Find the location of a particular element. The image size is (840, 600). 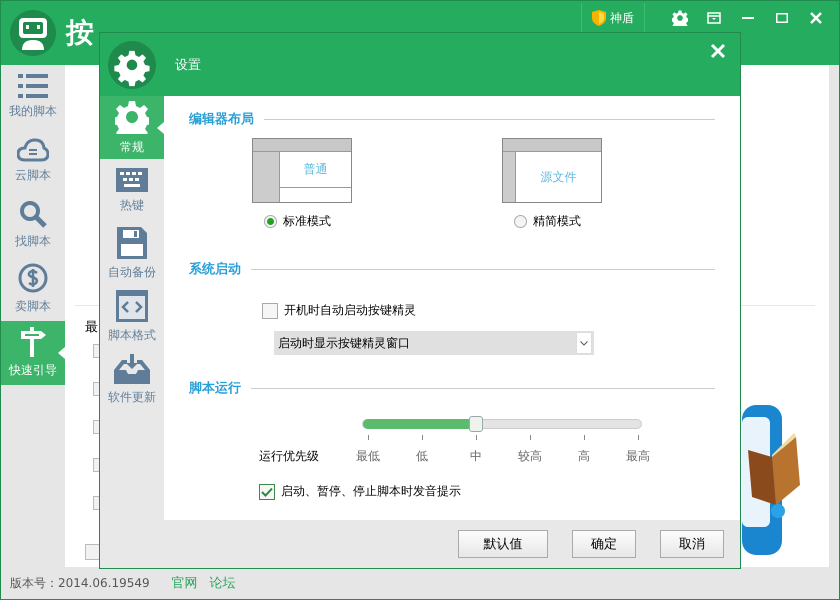

section-heading: 编辑器布局 is located at coordinates (221, 119).